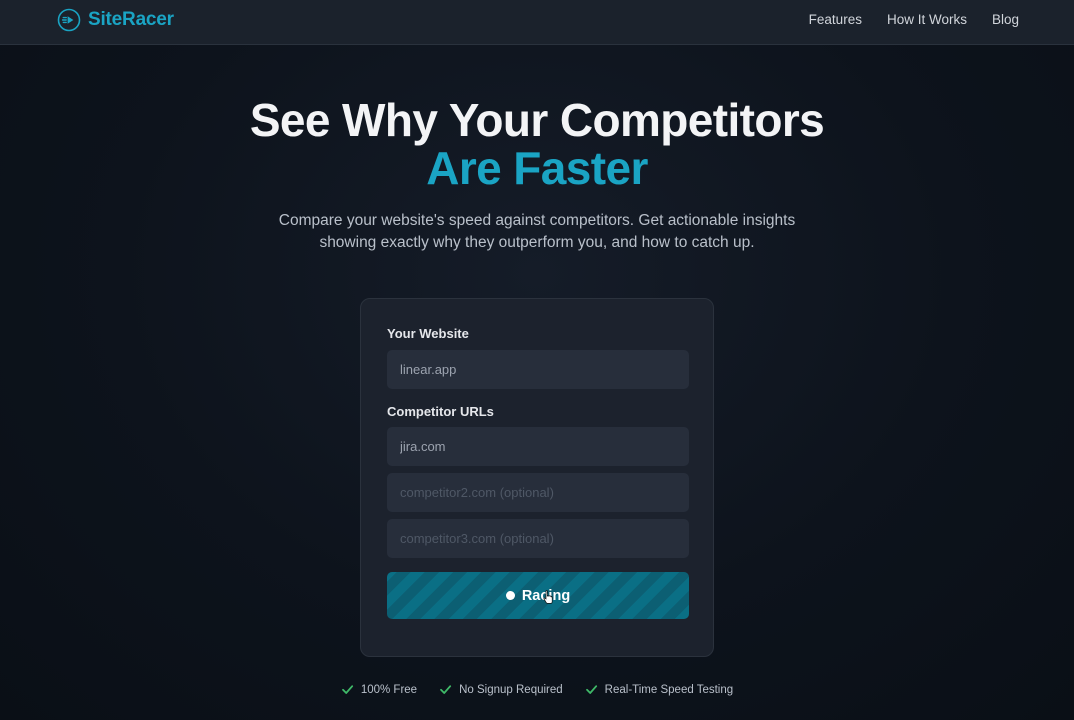 The height and width of the screenshot is (720, 1074). What do you see at coordinates (1005, 19) in the screenshot?
I see `nav-link-blog: Blog` at bounding box center [1005, 19].